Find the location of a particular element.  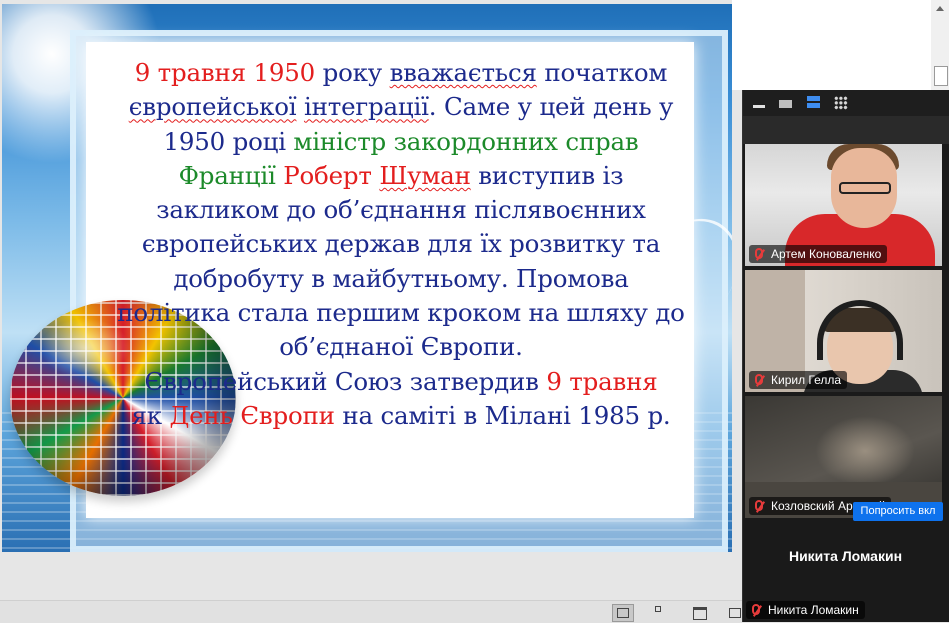

slide-text-run: закликом до об’єднання післявоєнних is located at coordinates (401, 210).